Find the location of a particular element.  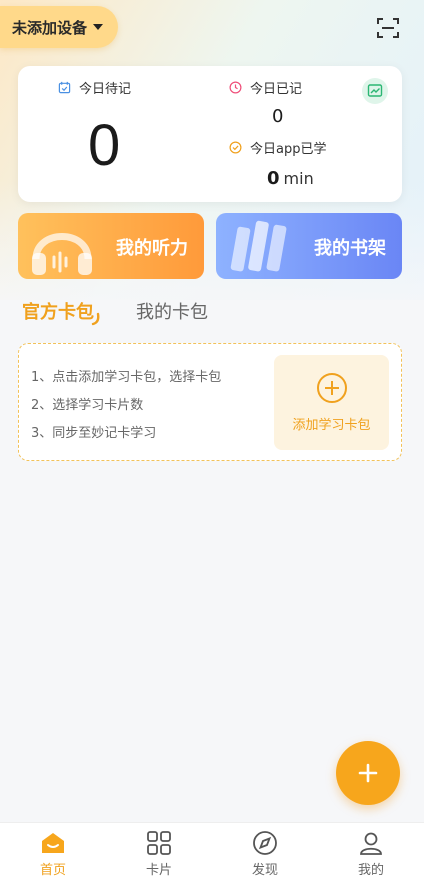

my-bookshelf-card: 我的书架 is located at coordinates (309, 246).